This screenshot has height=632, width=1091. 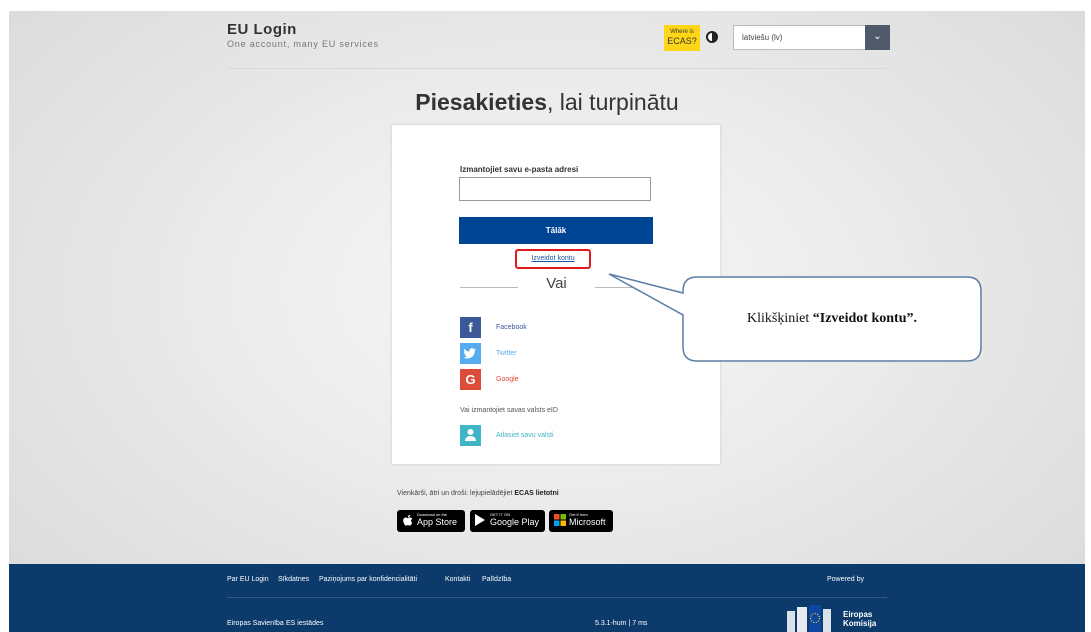 I want to click on callout-text: Klikšķiniet “Izveidot kontu”., so click(x=832, y=319).